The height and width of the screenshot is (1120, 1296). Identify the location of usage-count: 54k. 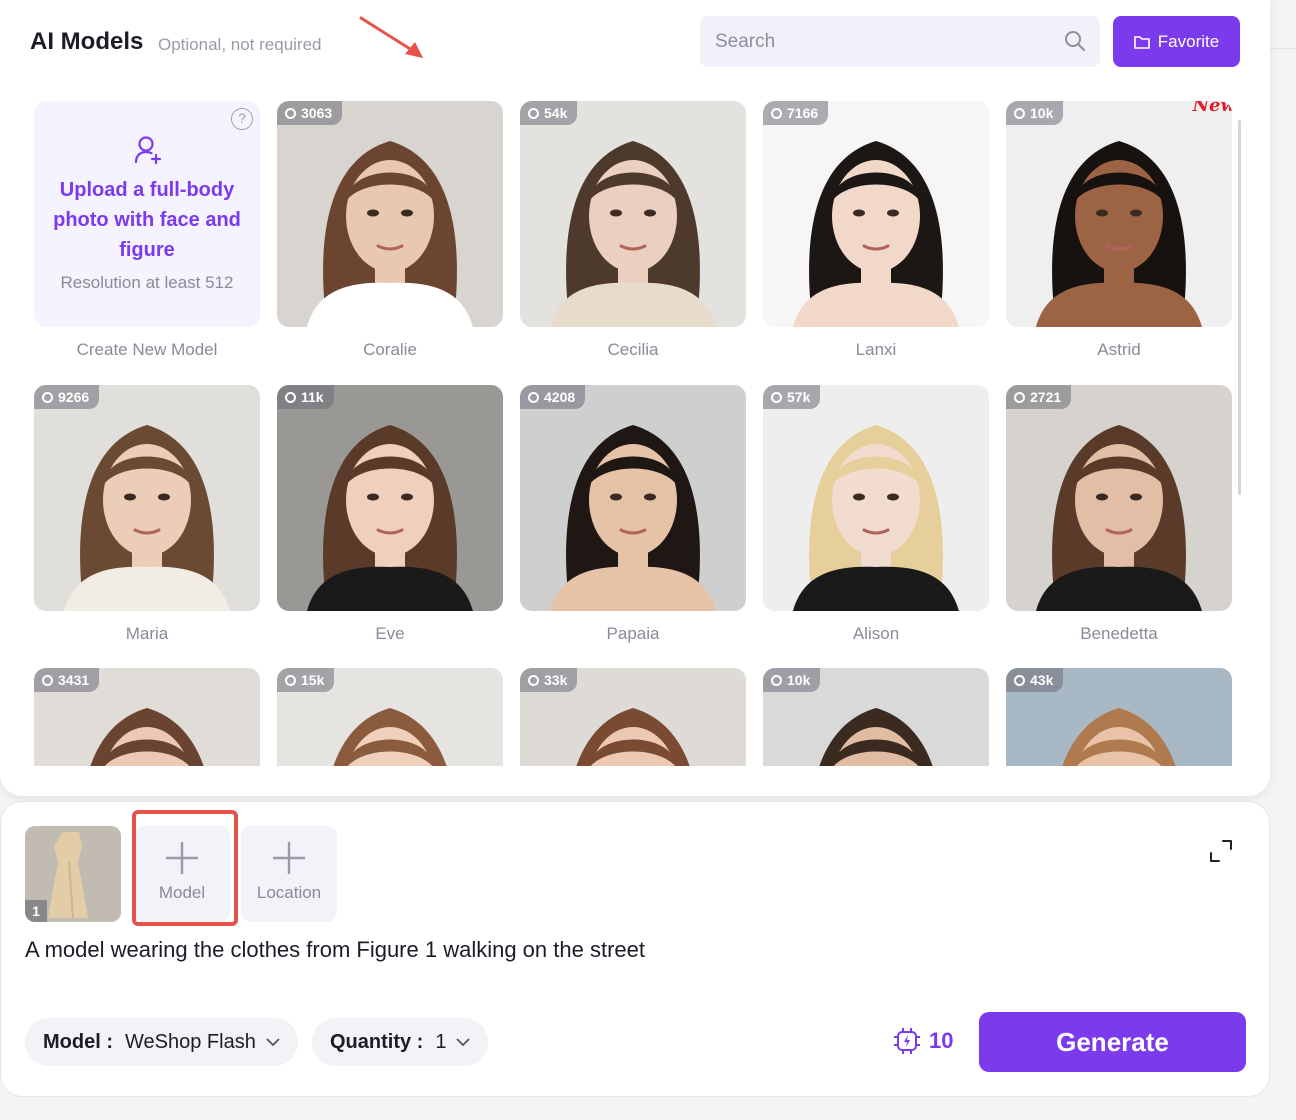
(556, 113).